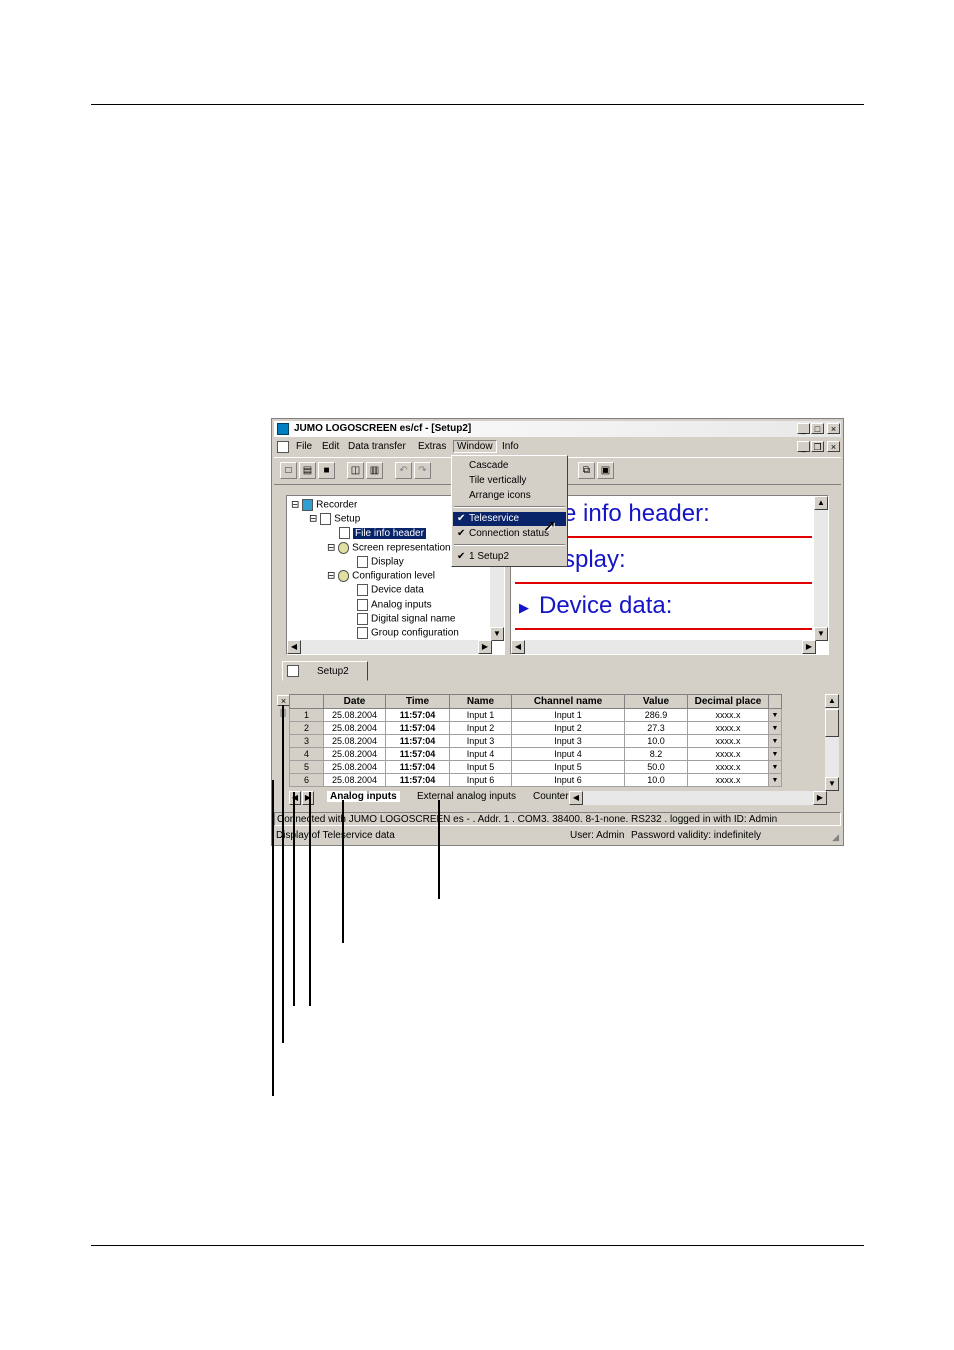 Image resolution: width=954 pixels, height=1350 pixels. What do you see at coordinates (480, 767) in the screenshot?
I see `cell-name: Input 5` at bounding box center [480, 767].